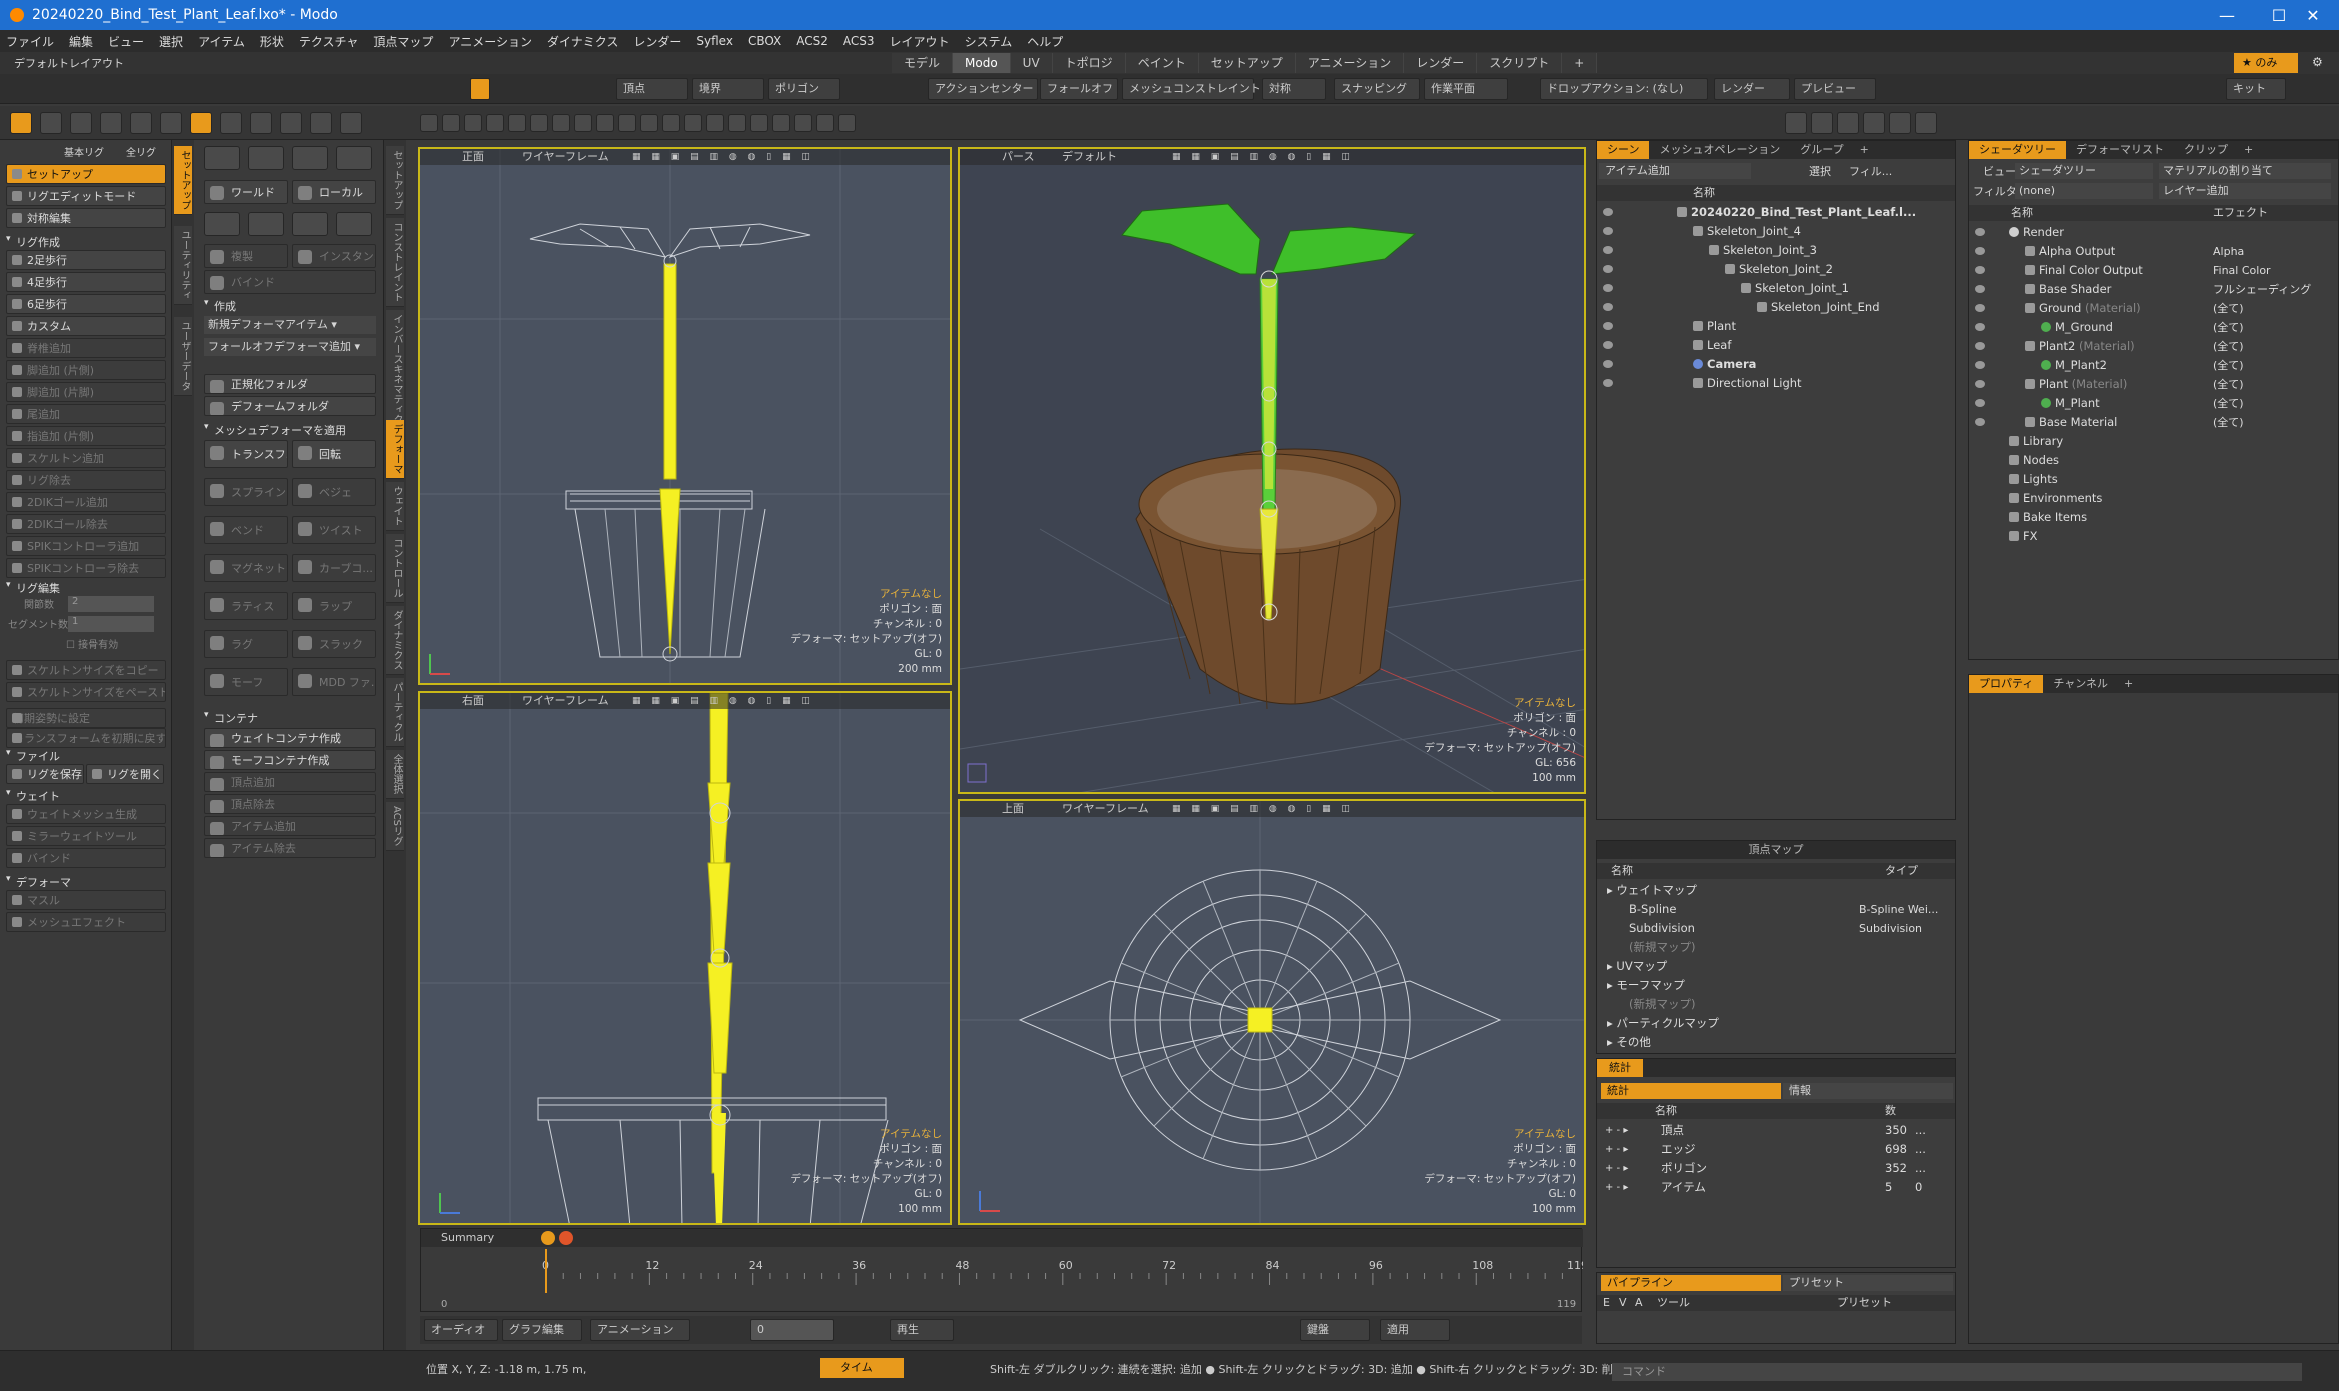  Describe the element at coordinates (1580, 63) in the screenshot. I see `add-tab-button: +` at that location.